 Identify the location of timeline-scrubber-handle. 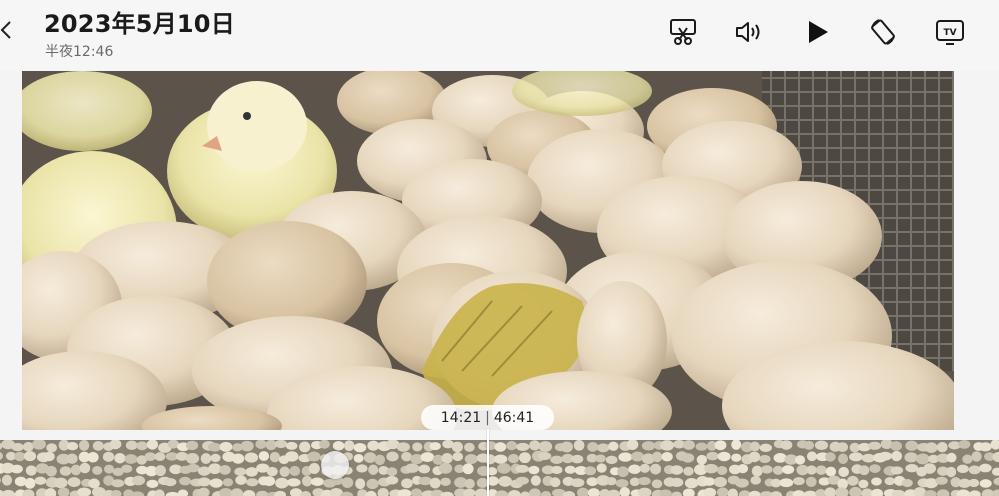
(335, 465).